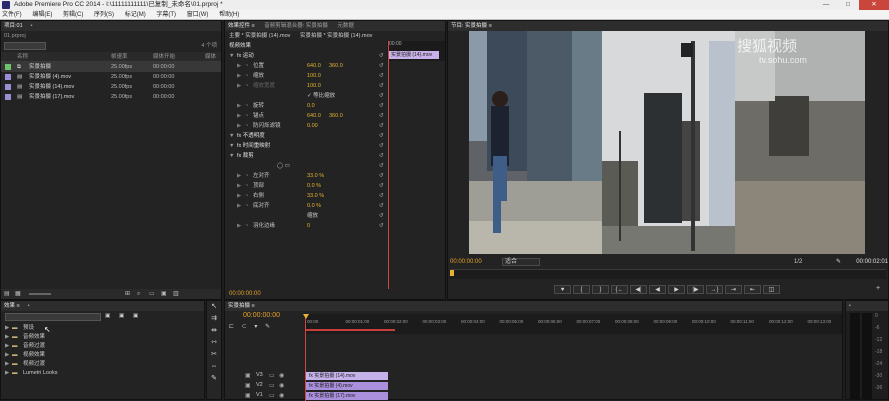 The width and height of the screenshot is (889, 401). I want to click on menu-marker: 标记(M), so click(135, 15).